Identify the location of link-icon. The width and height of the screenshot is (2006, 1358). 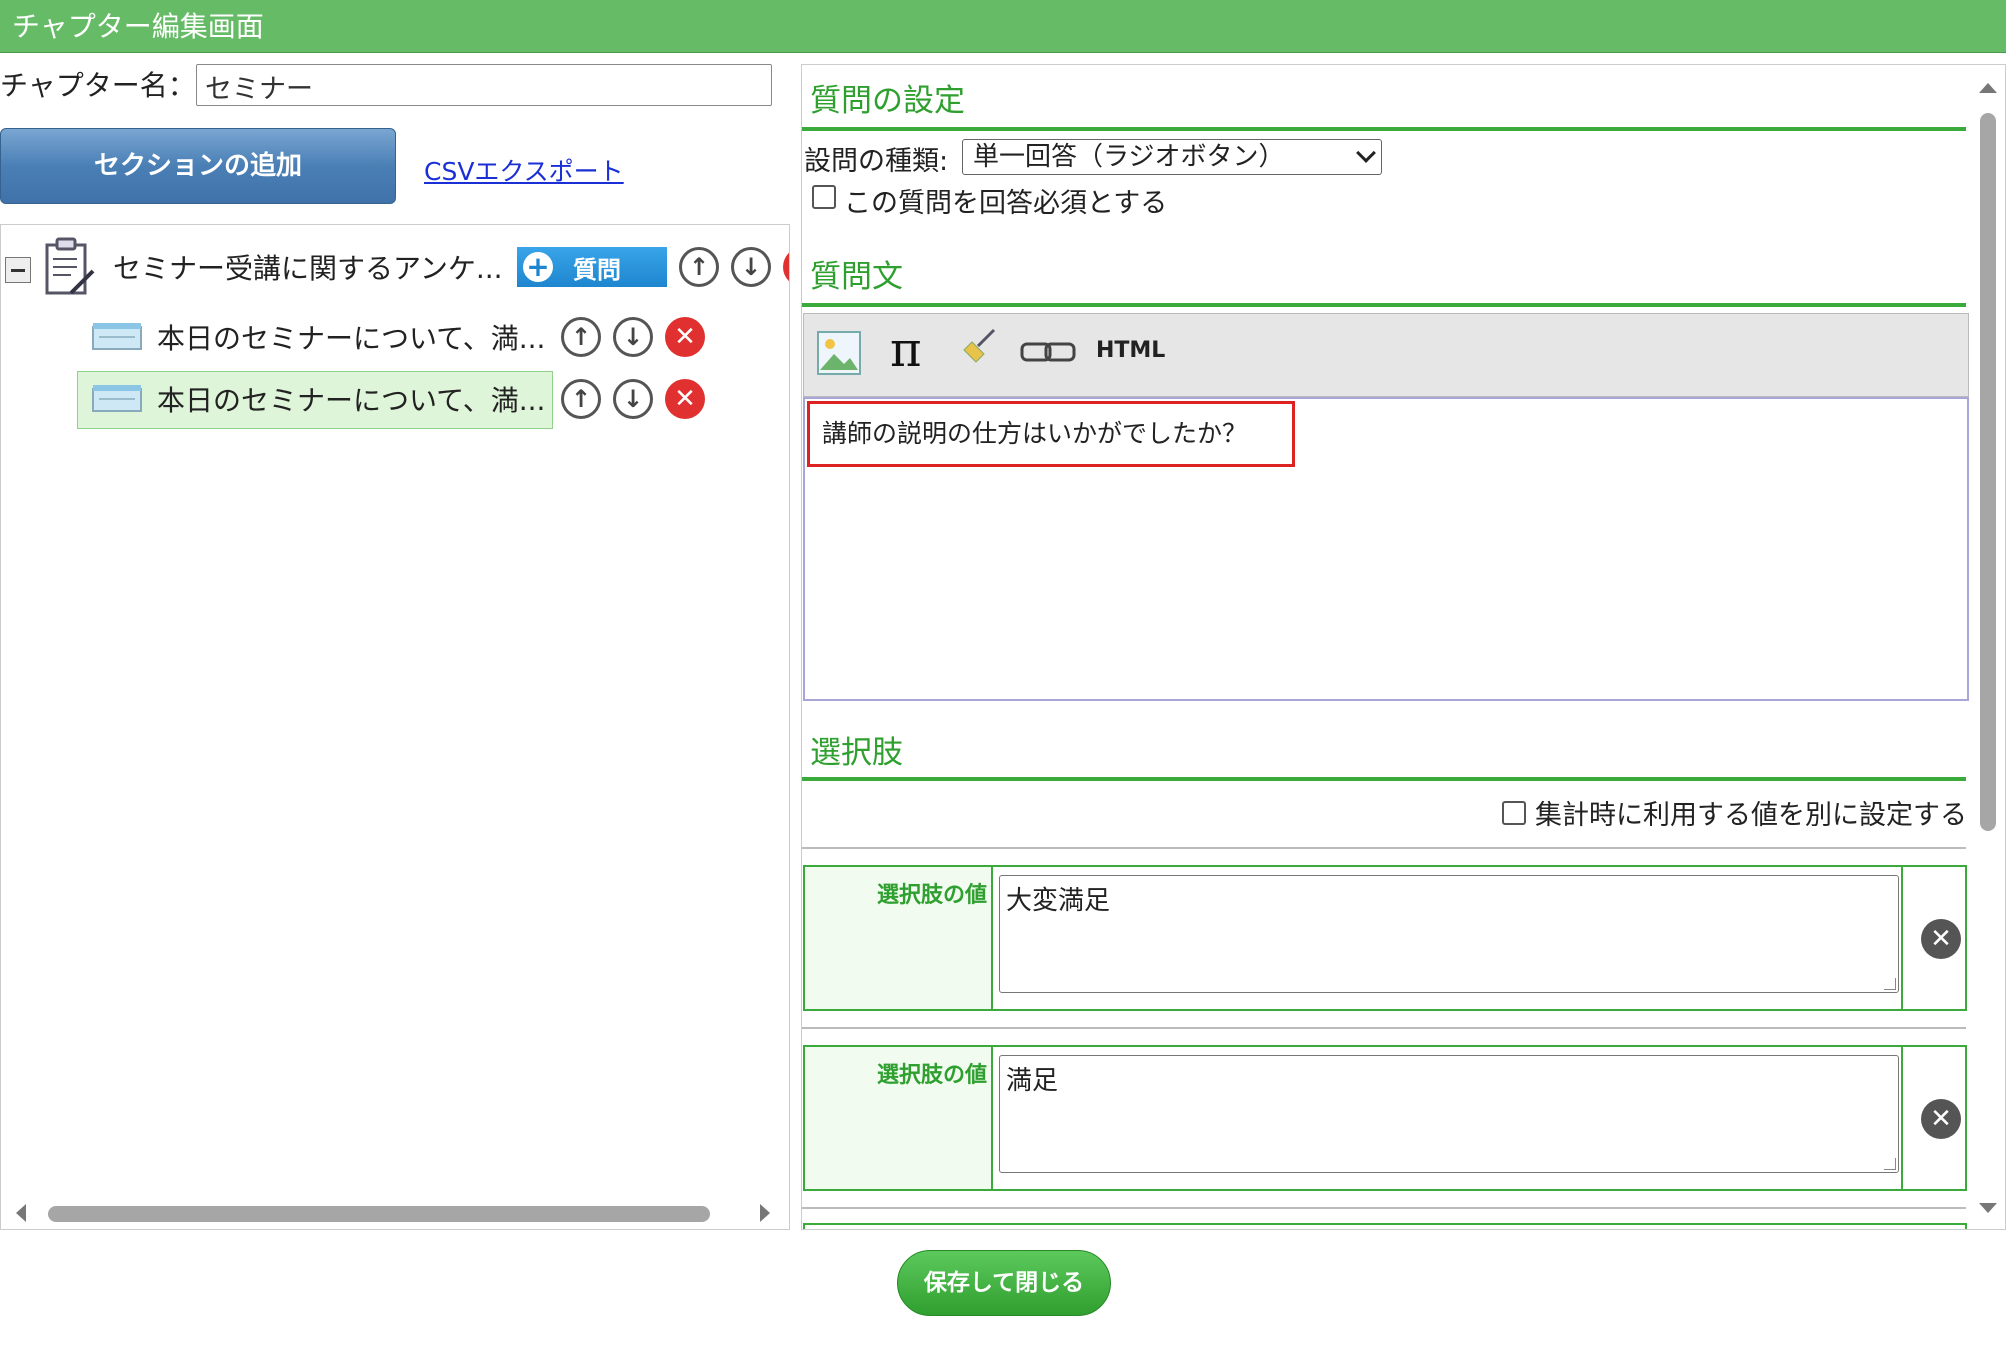
(1048, 352).